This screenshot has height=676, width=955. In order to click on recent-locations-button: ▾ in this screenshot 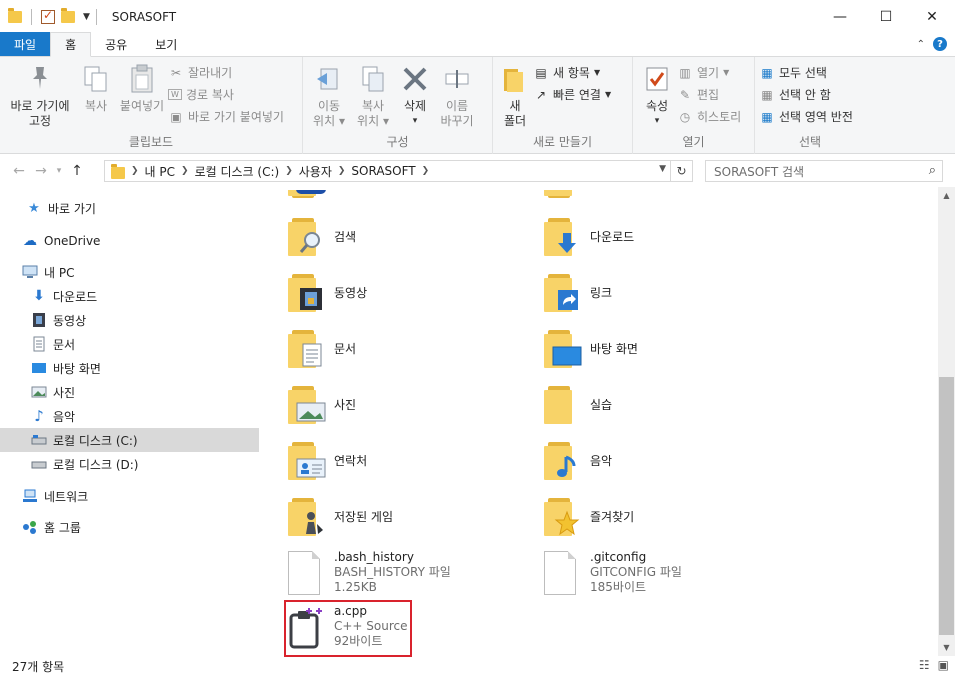, I will do `click(59, 171)`.